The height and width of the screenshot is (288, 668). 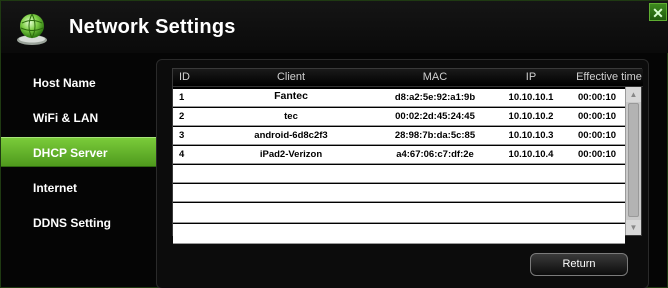 What do you see at coordinates (79, 83) in the screenshot?
I see `sidebar-item-host-name: Host Name` at bounding box center [79, 83].